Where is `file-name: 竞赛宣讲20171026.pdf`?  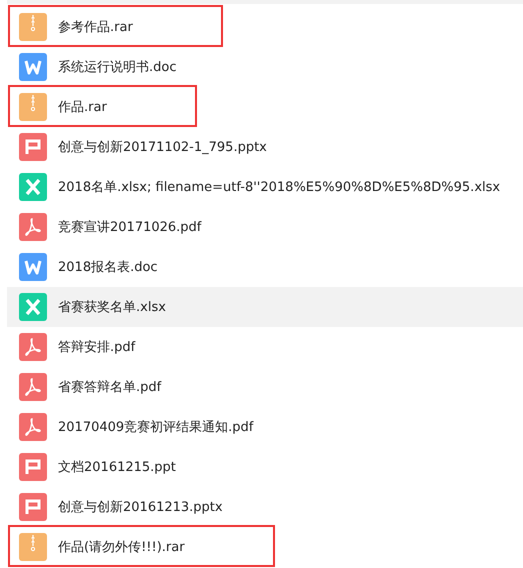 file-name: 竞赛宣讲20171026.pdf is located at coordinates (130, 227).